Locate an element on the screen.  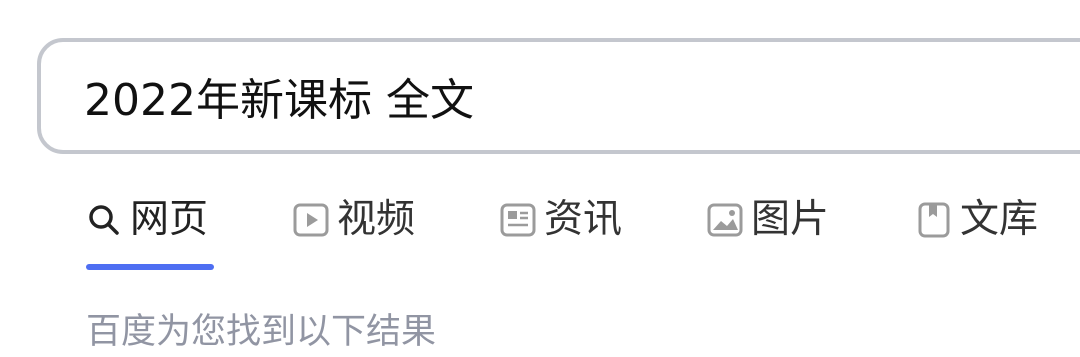
tab-news: 资讯 is located at coordinates (561, 220).